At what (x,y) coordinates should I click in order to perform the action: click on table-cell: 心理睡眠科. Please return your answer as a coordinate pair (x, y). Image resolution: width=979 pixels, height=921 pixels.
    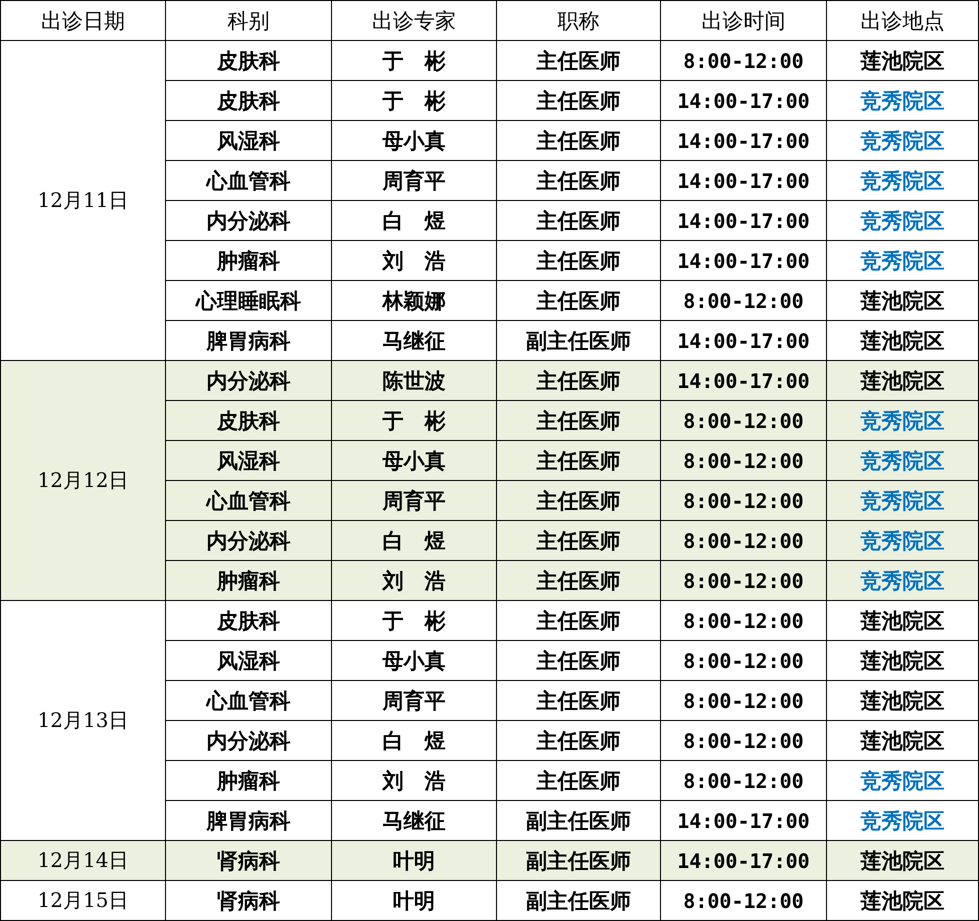
    Looking at the image, I should click on (249, 300).